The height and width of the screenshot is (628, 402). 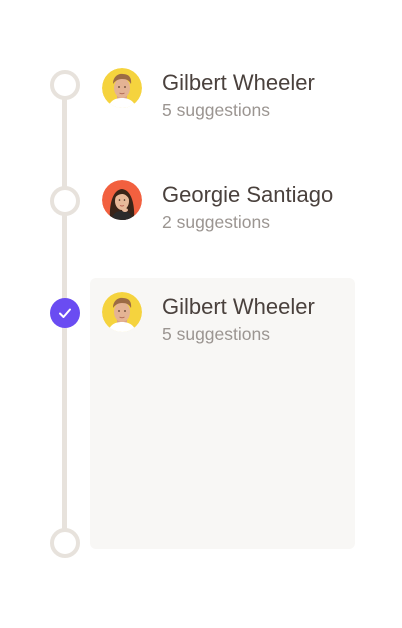 What do you see at coordinates (65, 543) in the screenshot?
I see `timeline-end-node` at bounding box center [65, 543].